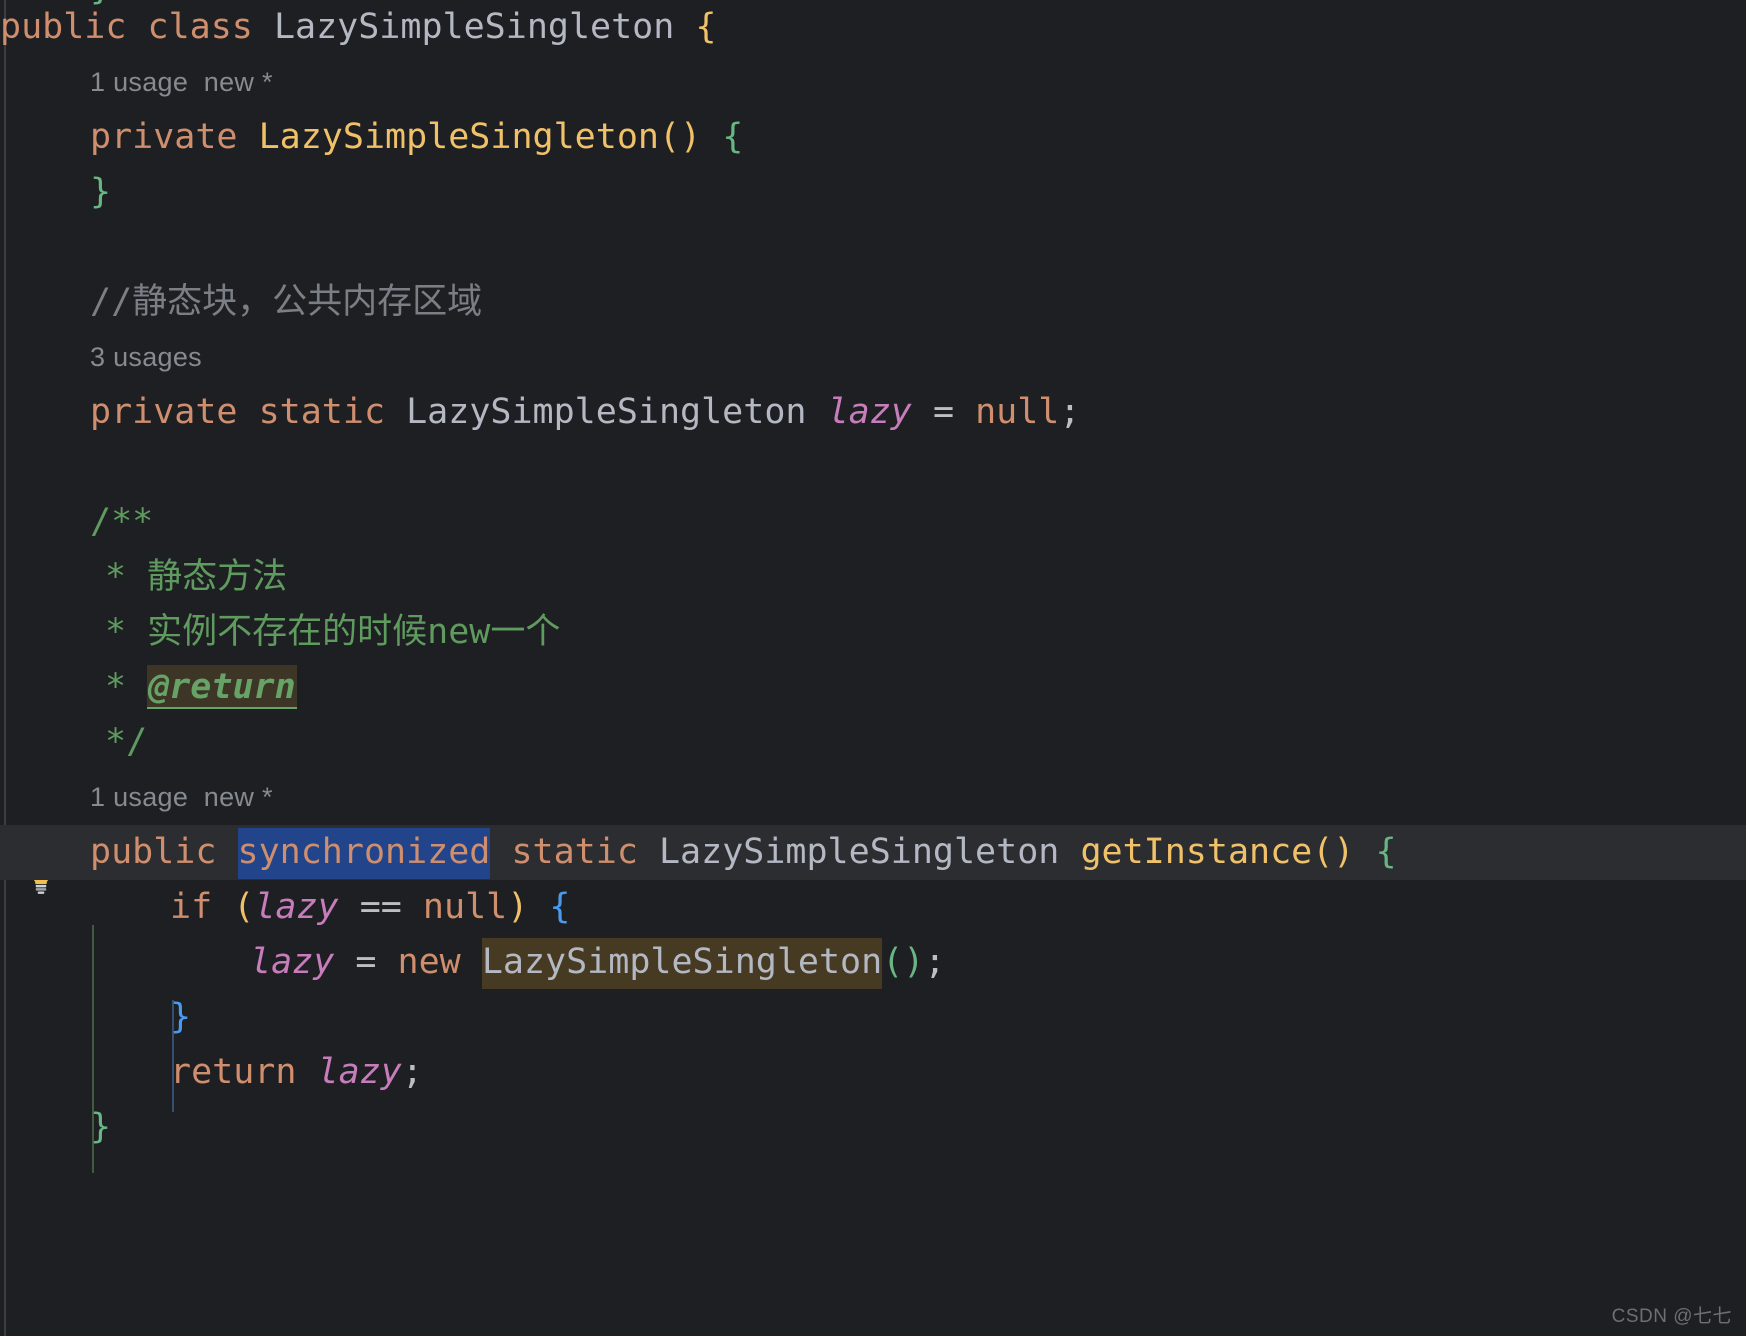  What do you see at coordinates (873, 797) in the screenshot?
I see `line-hint-getinstance: 1 usage new *` at bounding box center [873, 797].